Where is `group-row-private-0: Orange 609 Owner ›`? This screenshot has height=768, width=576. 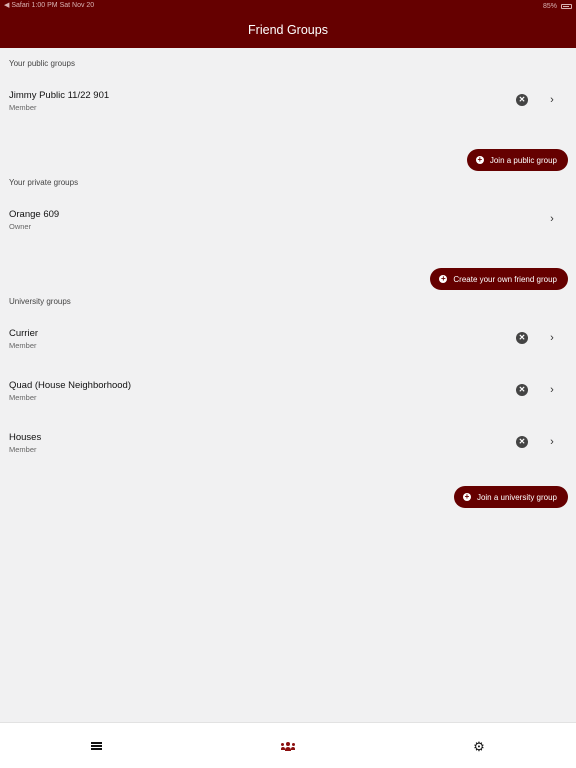 group-row-private-0: Orange 609 Owner › is located at coordinates (288, 219).